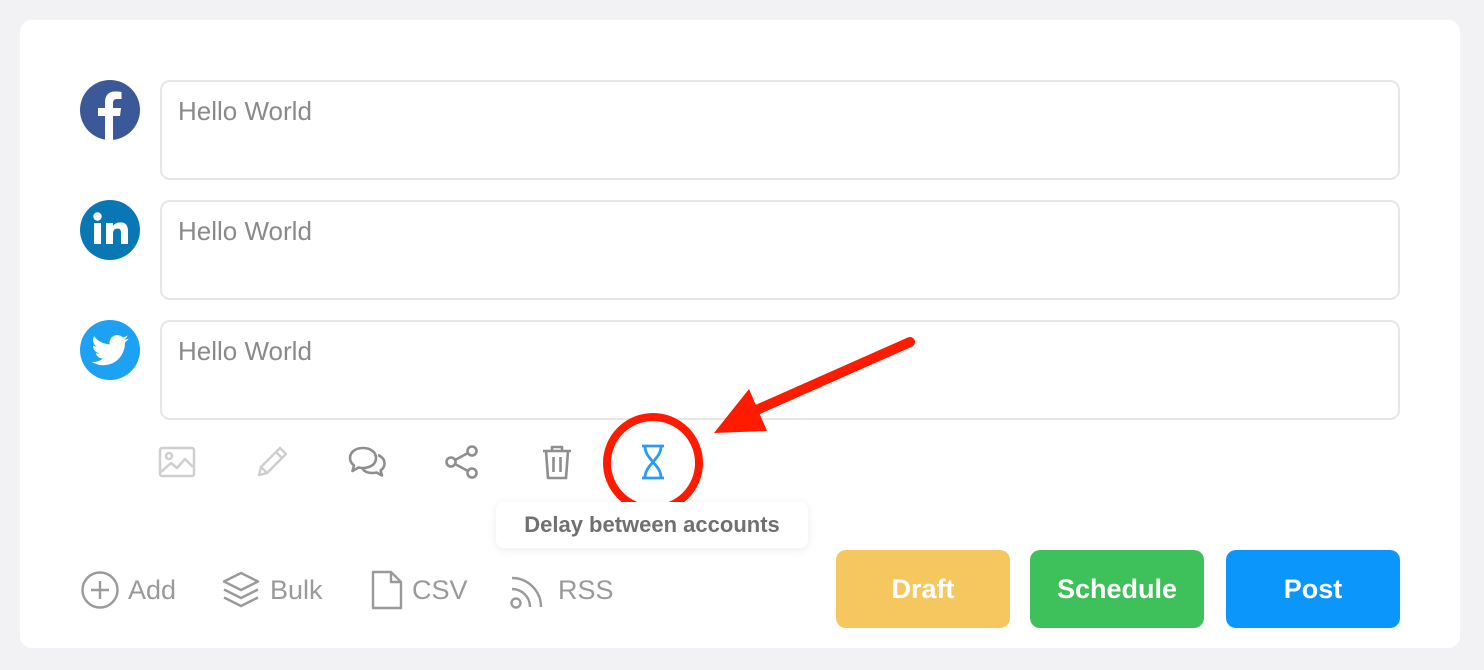 The image size is (1484, 670). I want to click on rss-label: RSS, so click(586, 589).